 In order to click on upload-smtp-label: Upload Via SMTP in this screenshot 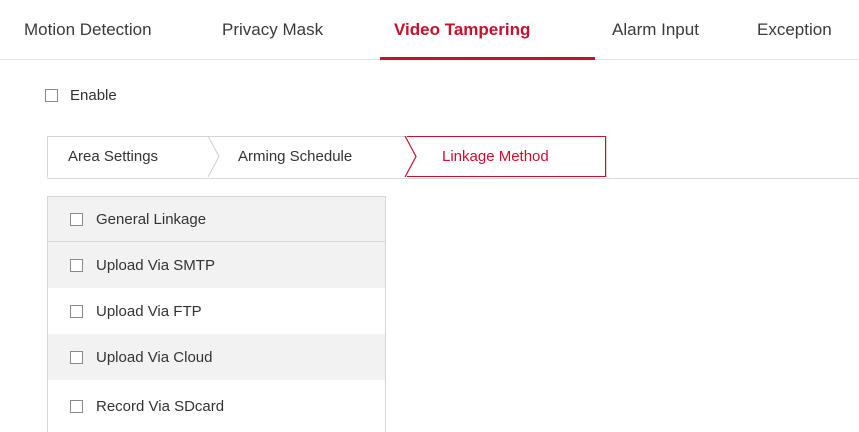, I will do `click(155, 265)`.